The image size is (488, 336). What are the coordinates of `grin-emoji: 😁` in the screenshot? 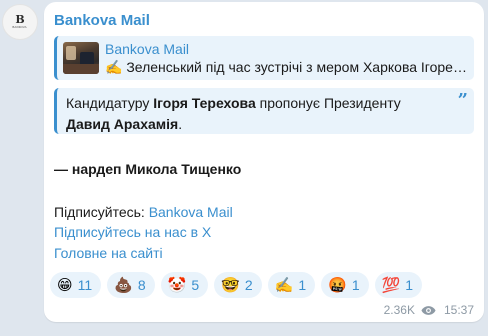 It's located at (65, 285).